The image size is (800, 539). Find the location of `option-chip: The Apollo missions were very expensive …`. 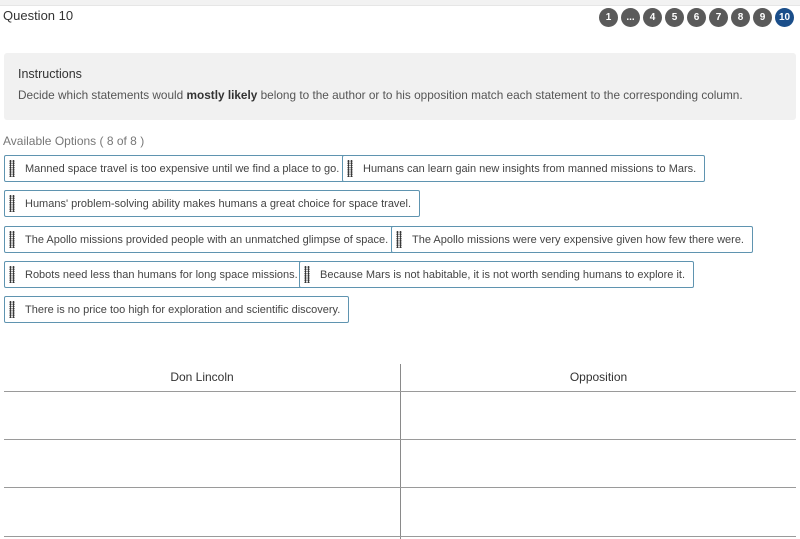

option-chip: The Apollo missions were very expensive … is located at coordinates (572, 239).